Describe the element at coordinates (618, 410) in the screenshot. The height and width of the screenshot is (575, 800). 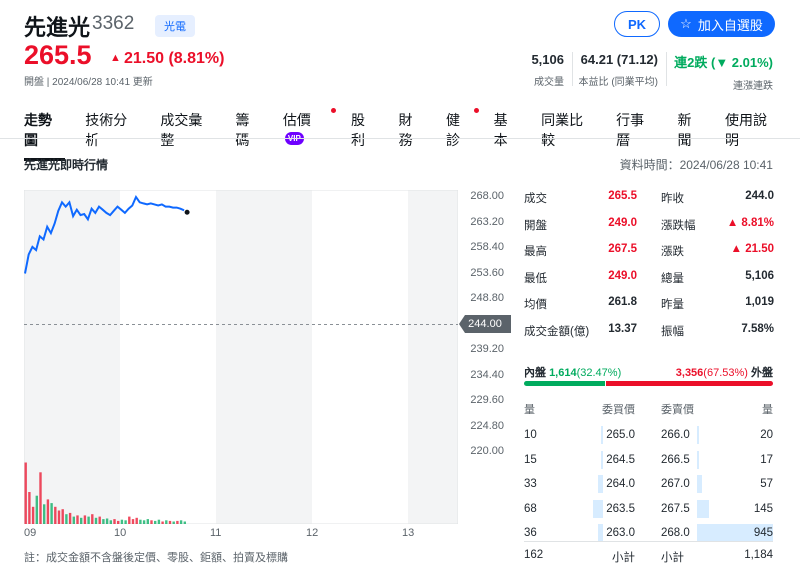
I see `order-book-header: 委買價` at that location.